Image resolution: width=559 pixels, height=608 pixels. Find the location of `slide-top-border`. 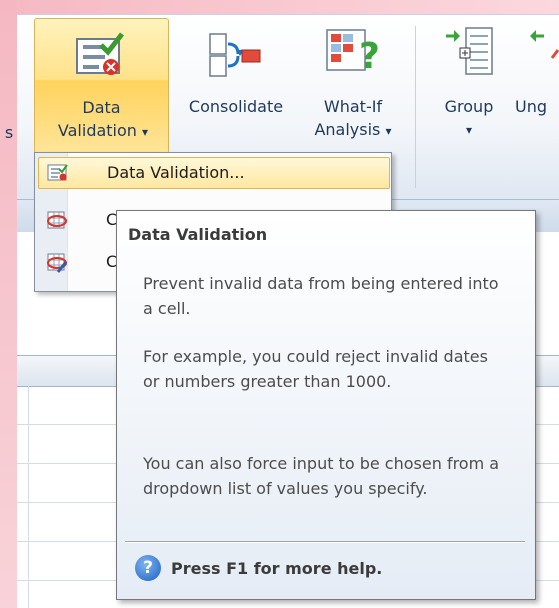

slide-top-border is located at coordinates (279, 7).